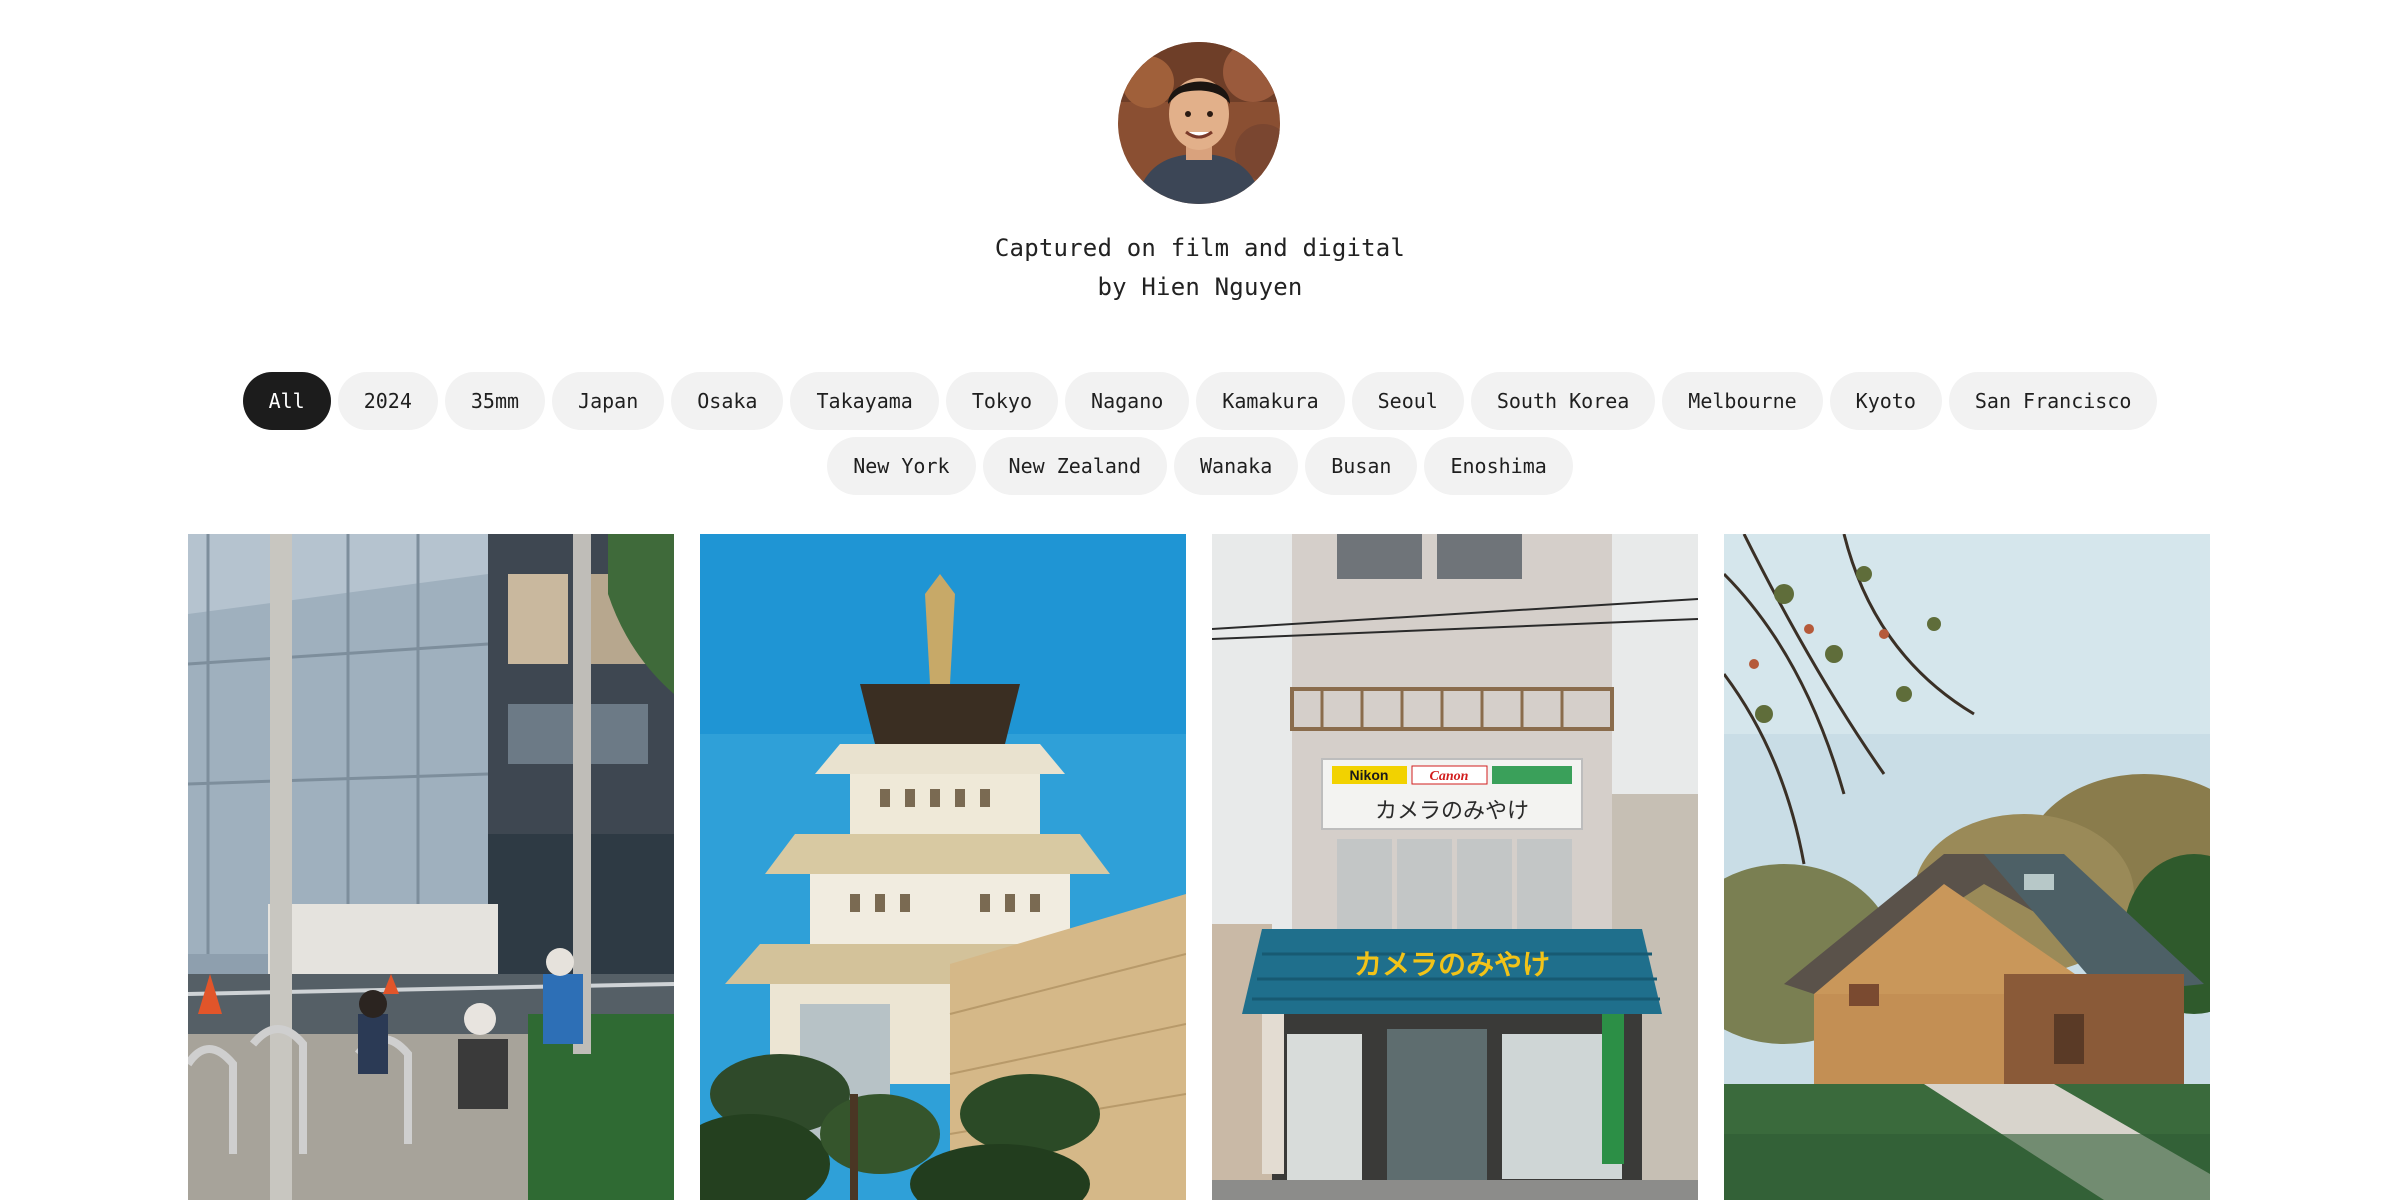 The image size is (2400, 1200). I want to click on photo-castle, so click(943, 867).